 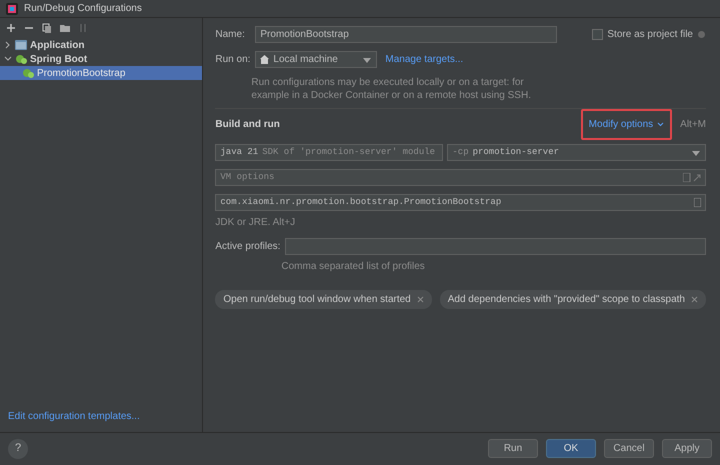 I want to click on jdk-dropdown: java 21 SDK of 'promotion-server' module, so click(x=329, y=152).